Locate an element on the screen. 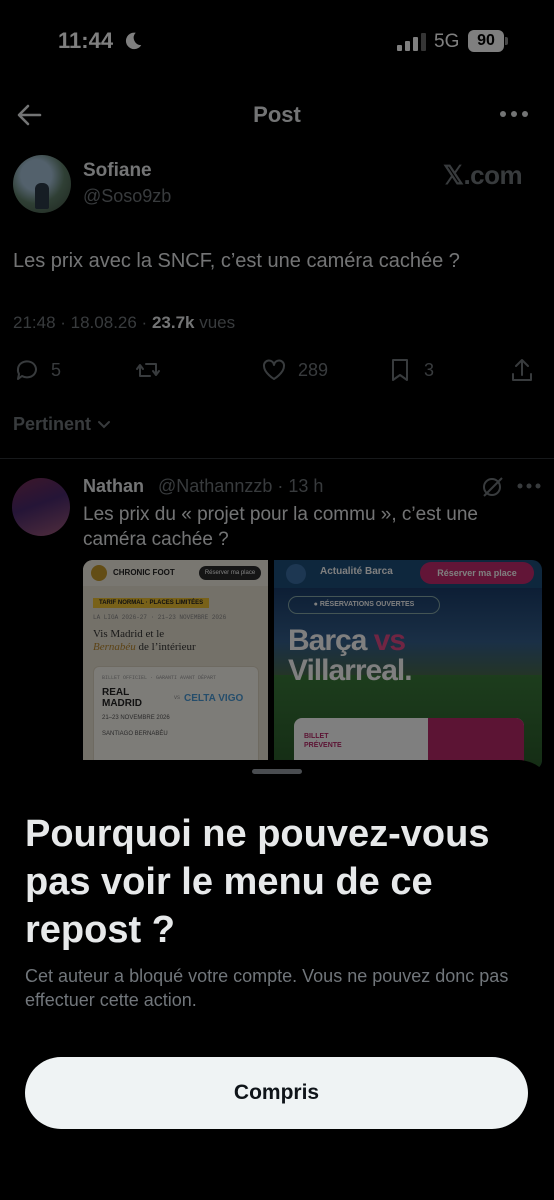  got-it-button: Compris is located at coordinates (276, 1093).